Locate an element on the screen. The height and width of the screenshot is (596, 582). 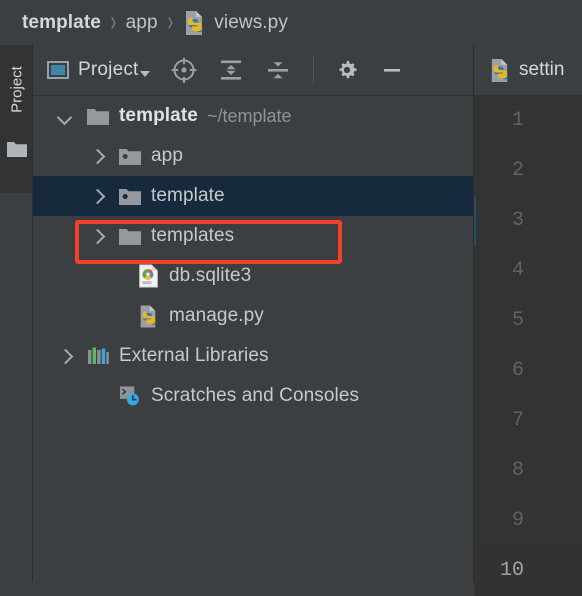
gutter-line: 2 is located at coordinates (528, 171).